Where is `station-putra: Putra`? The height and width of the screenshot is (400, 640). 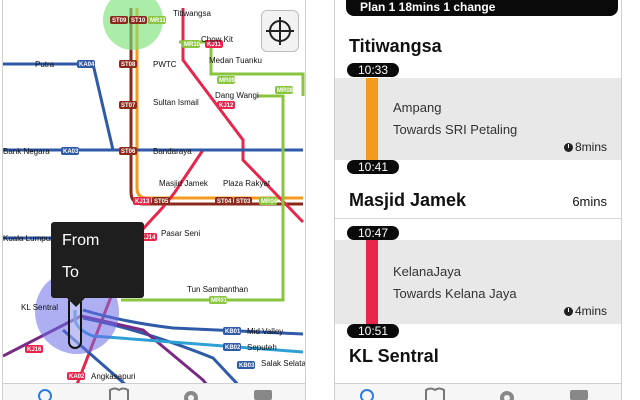
station-putra: Putra is located at coordinates (45, 64).